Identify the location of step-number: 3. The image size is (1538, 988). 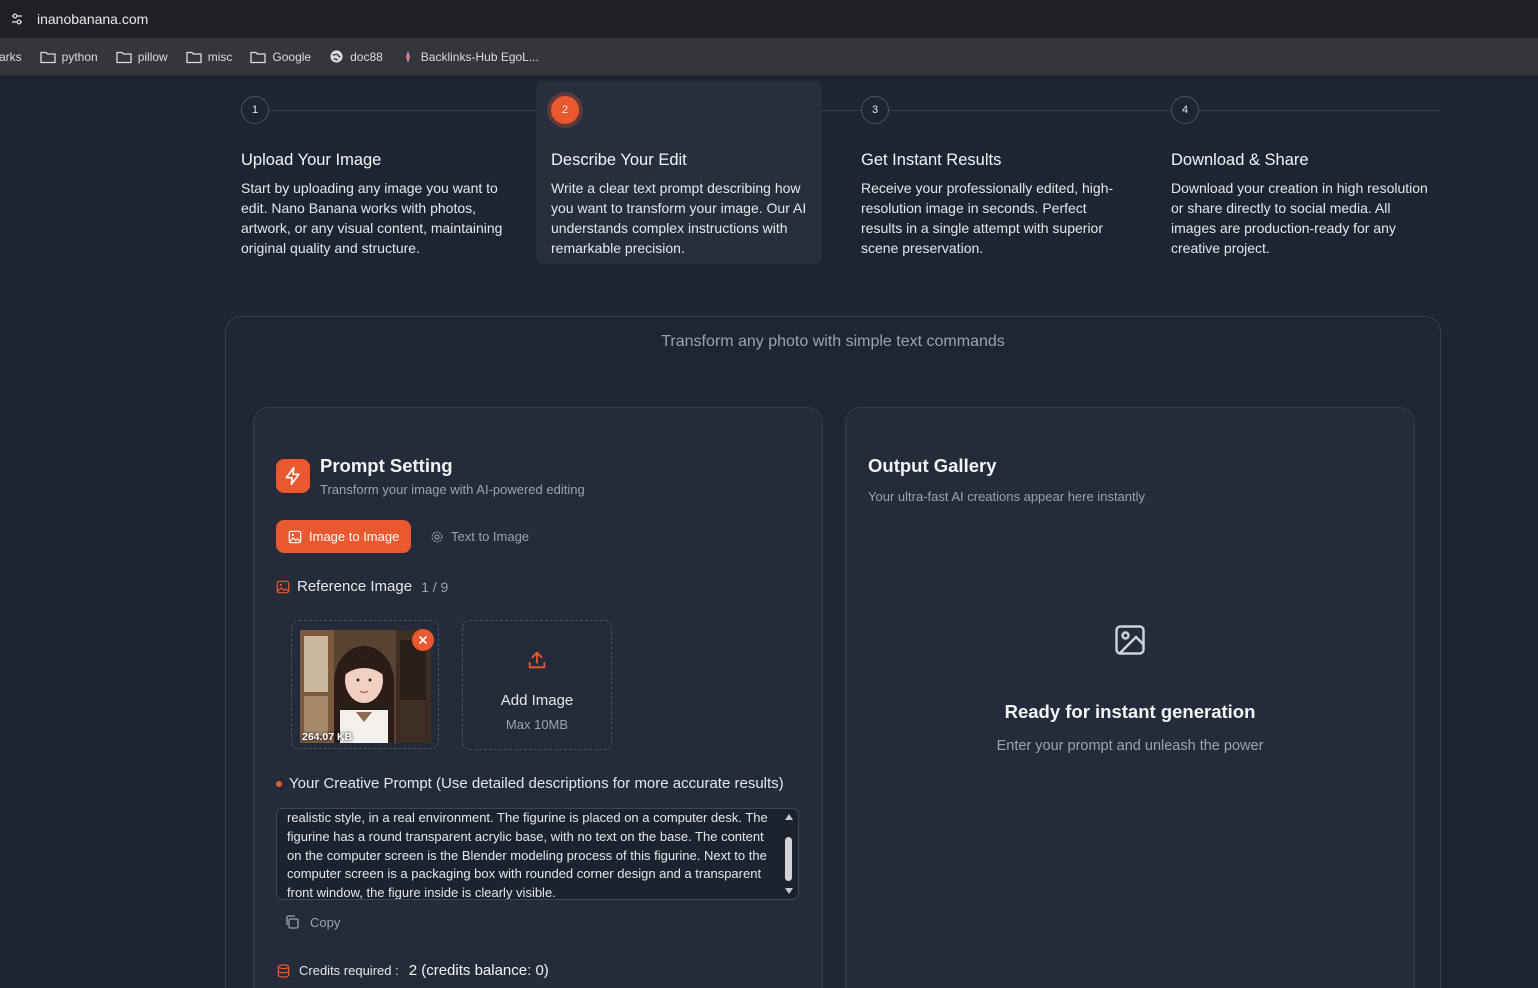
(875, 110).